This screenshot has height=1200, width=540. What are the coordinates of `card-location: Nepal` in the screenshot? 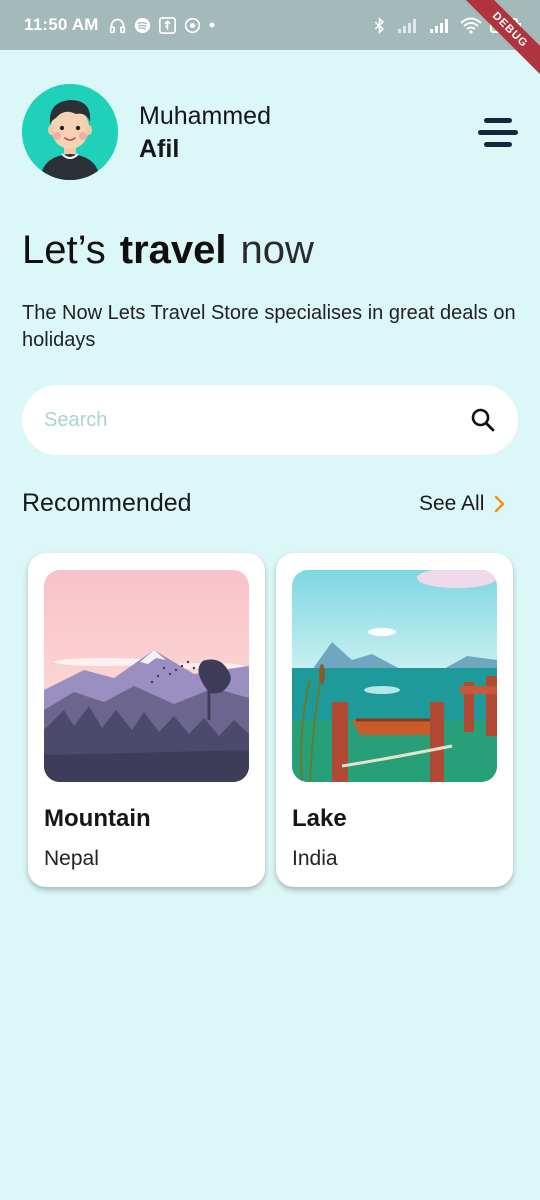 It's located at (71, 858).